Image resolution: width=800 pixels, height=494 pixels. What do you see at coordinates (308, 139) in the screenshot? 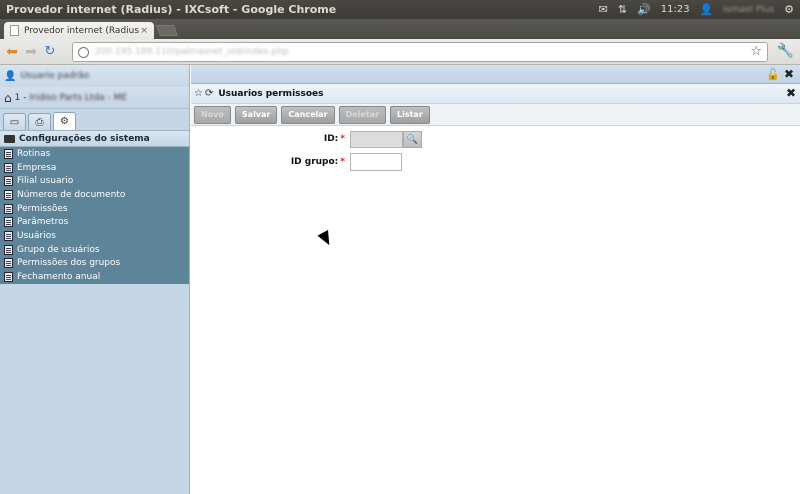
I see `id-label-wrap: ID: *` at bounding box center [308, 139].